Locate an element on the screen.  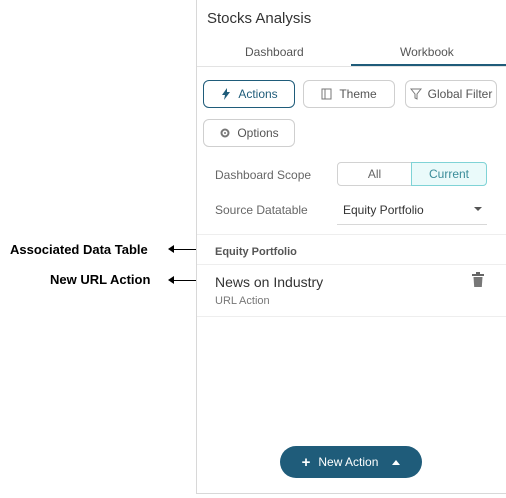
trash-icon is located at coordinates (478, 280).